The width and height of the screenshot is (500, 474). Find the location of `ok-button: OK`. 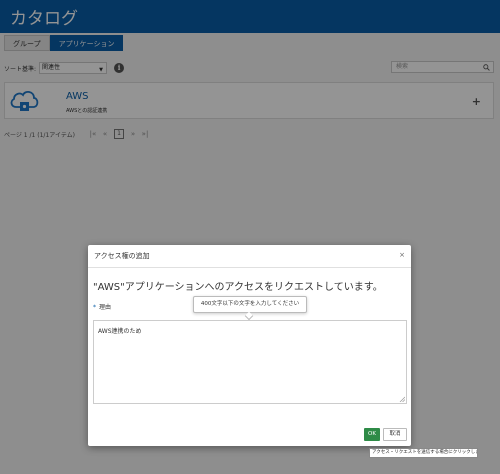

ok-button: OK is located at coordinates (372, 434).